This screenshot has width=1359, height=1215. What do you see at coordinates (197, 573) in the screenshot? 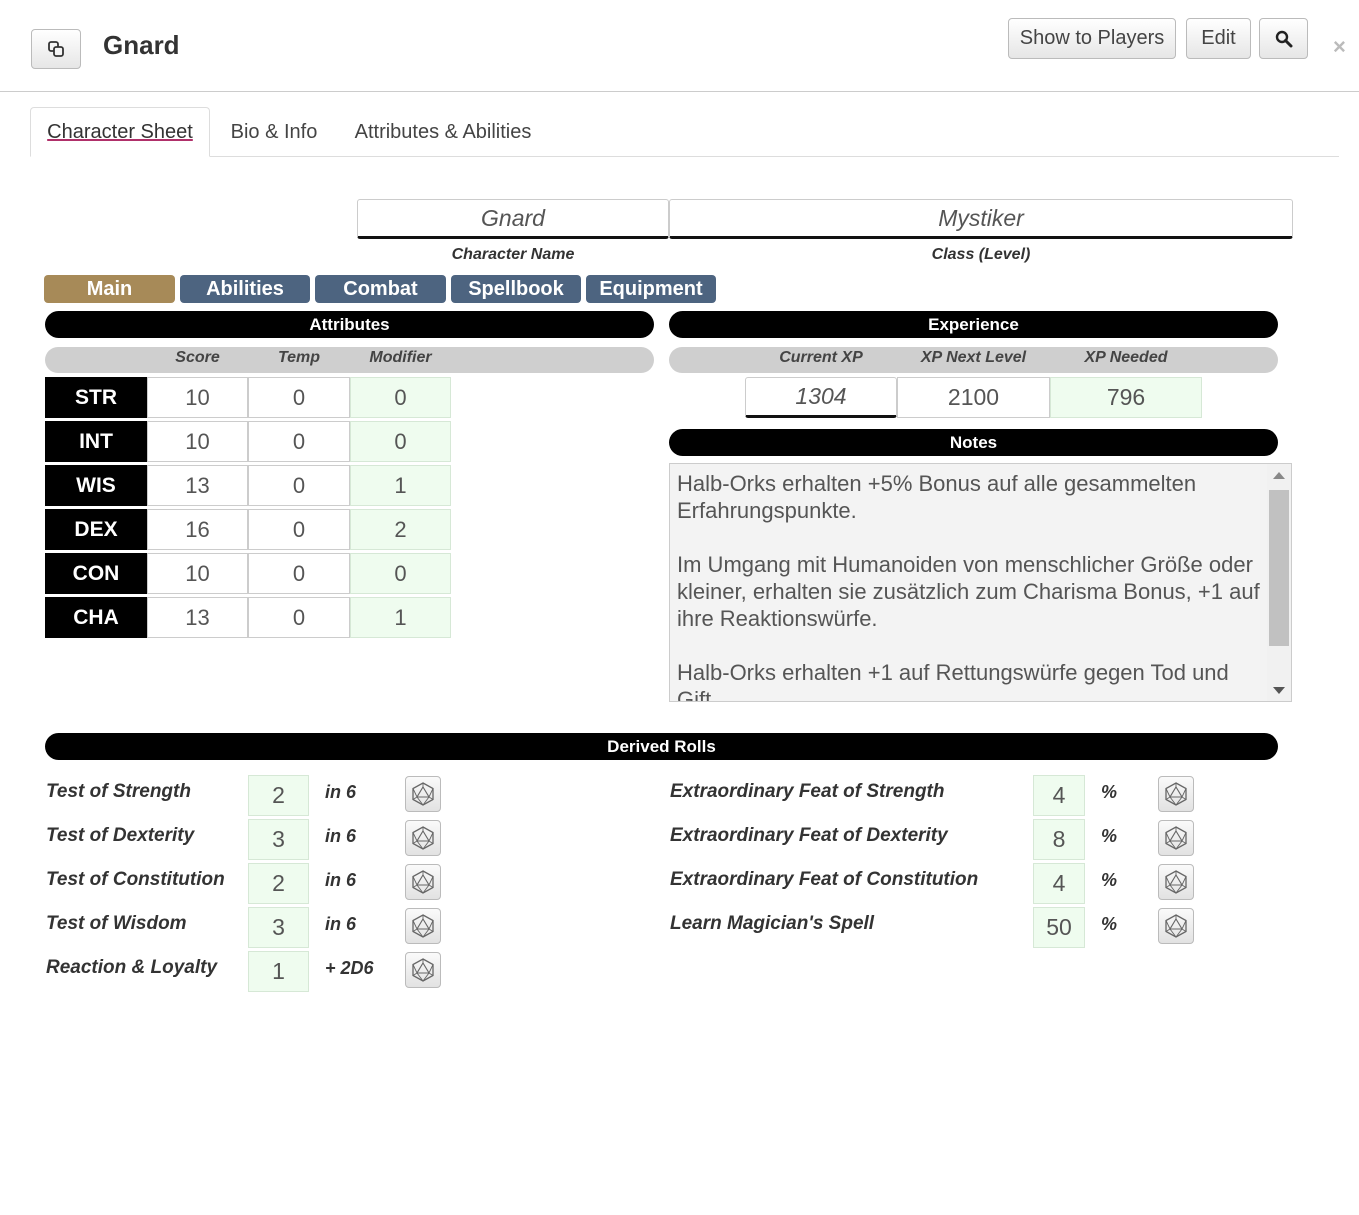
I see `attribute-score-con: 10` at bounding box center [197, 573].